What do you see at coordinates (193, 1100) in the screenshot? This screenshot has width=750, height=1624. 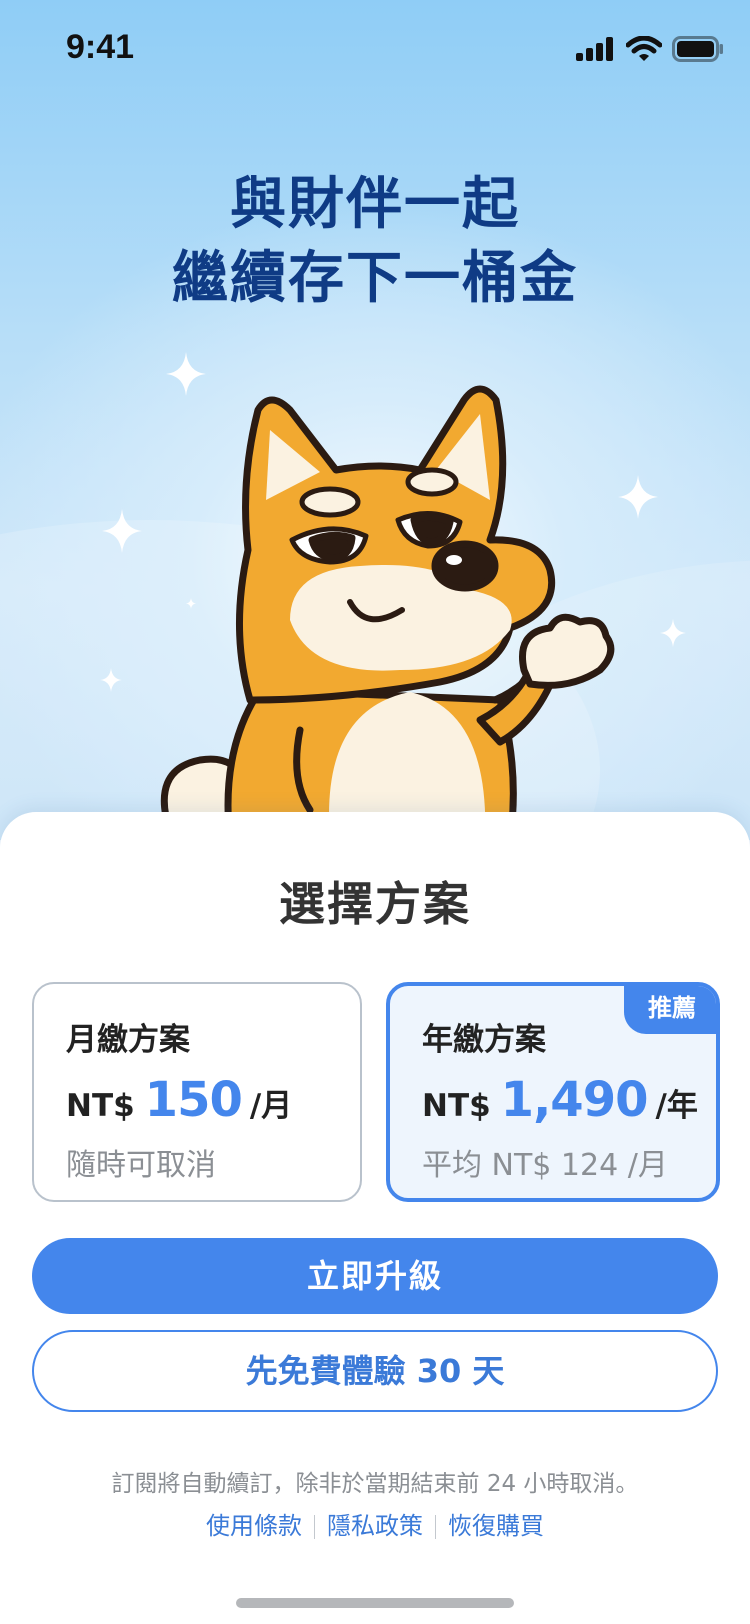 I see `price-amount: 150` at bounding box center [193, 1100].